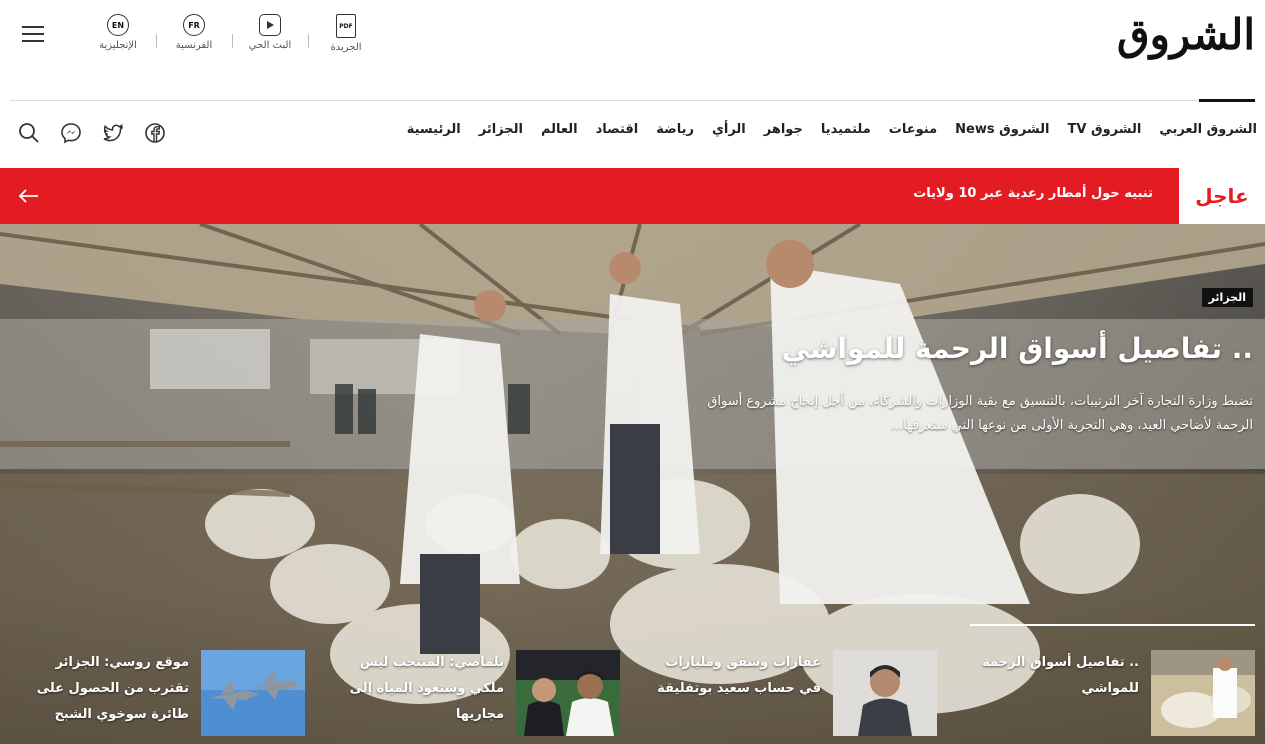 The image size is (1265, 744). Describe the element at coordinates (270, 25) in the screenshot. I see `play-icon` at that location.